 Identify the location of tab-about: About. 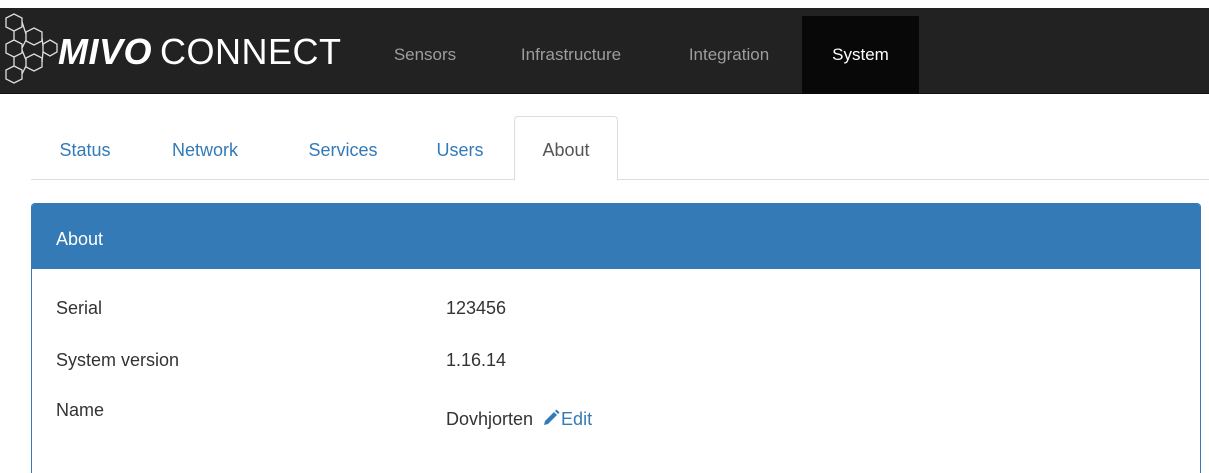
(566, 148).